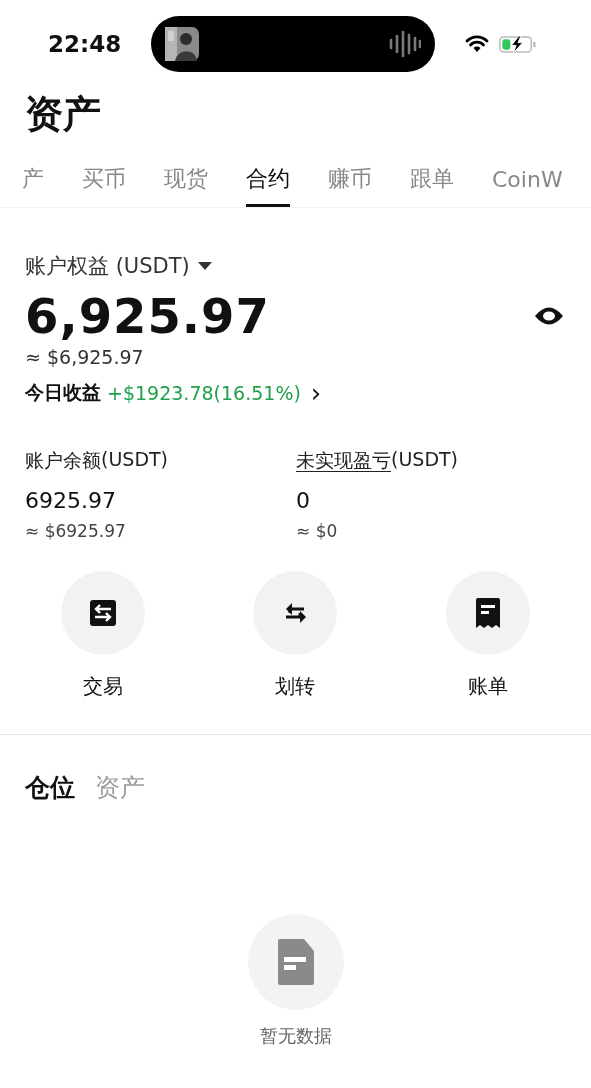 The image size is (591, 1088). What do you see at coordinates (405, 44) in the screenshot?
I see `waveform-icon` at bounding box center [405, 44].